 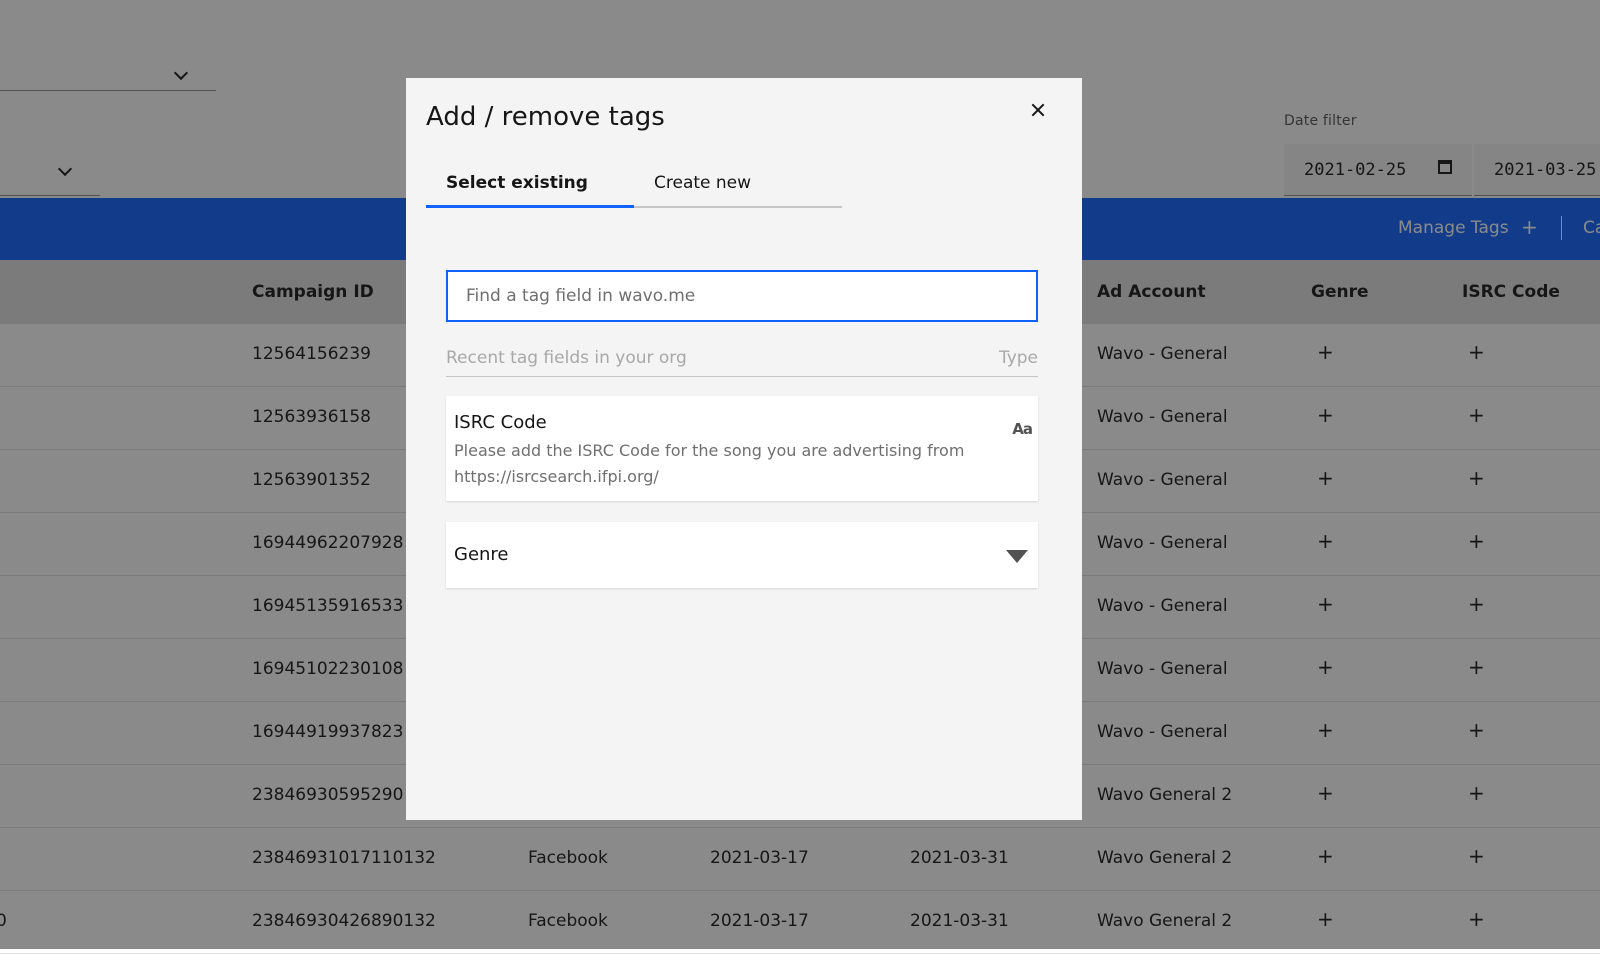 I want to click on genre-dropdown-label: Genre, so click(x=481, y=554).